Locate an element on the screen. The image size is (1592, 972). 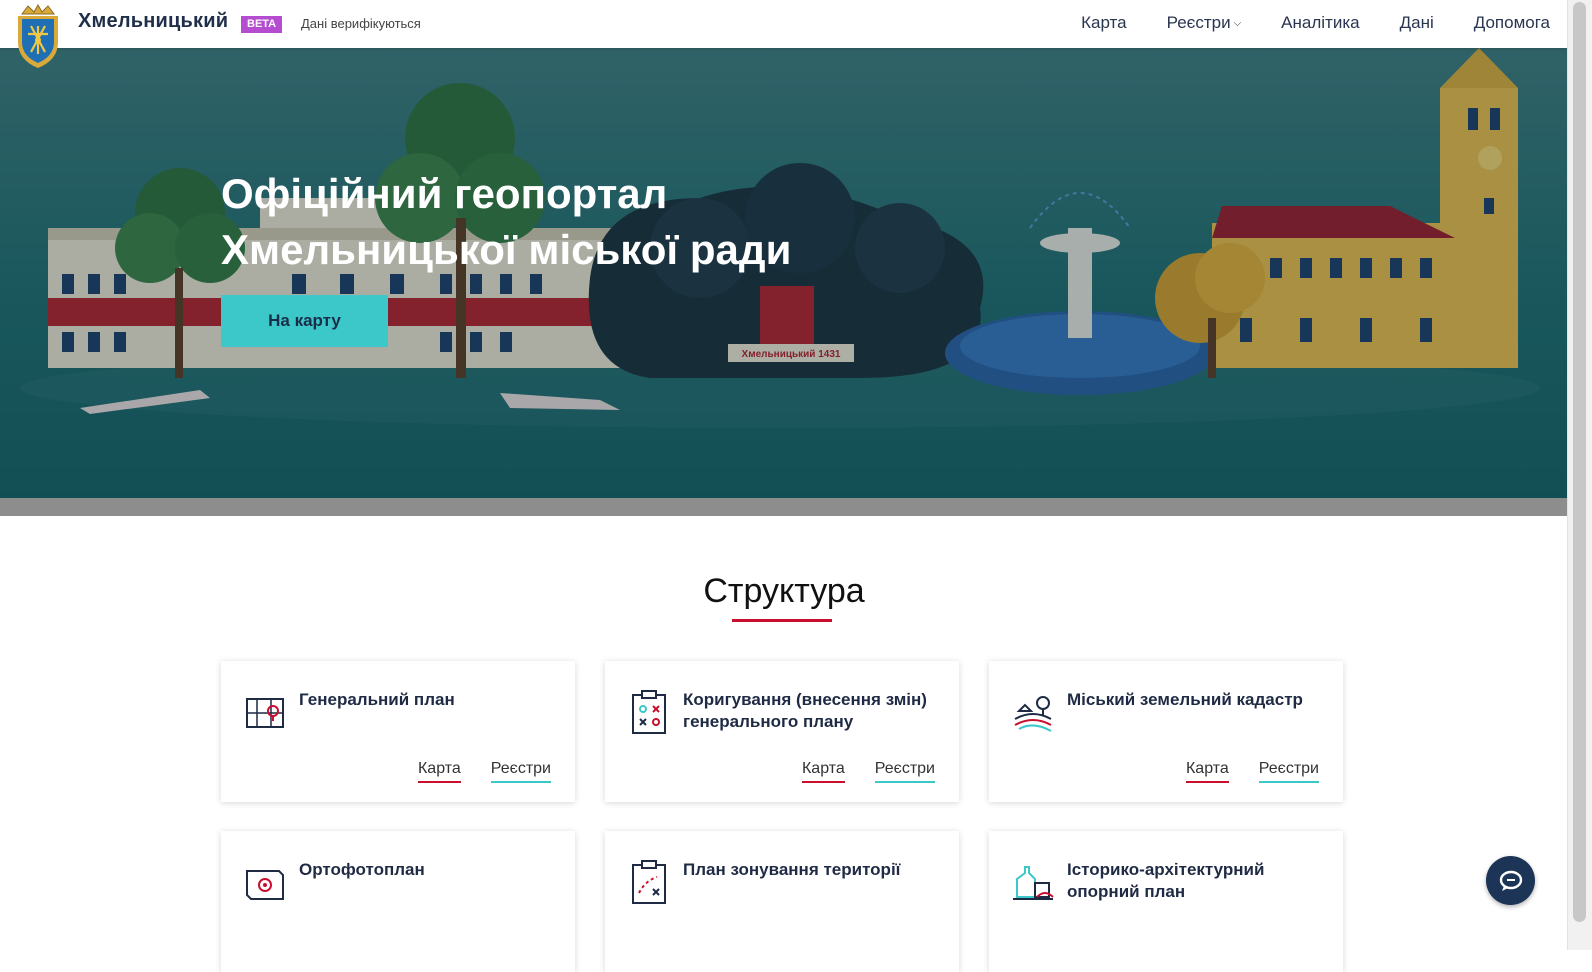
clipboard-plan-icon is located at coordinates (649, 712).